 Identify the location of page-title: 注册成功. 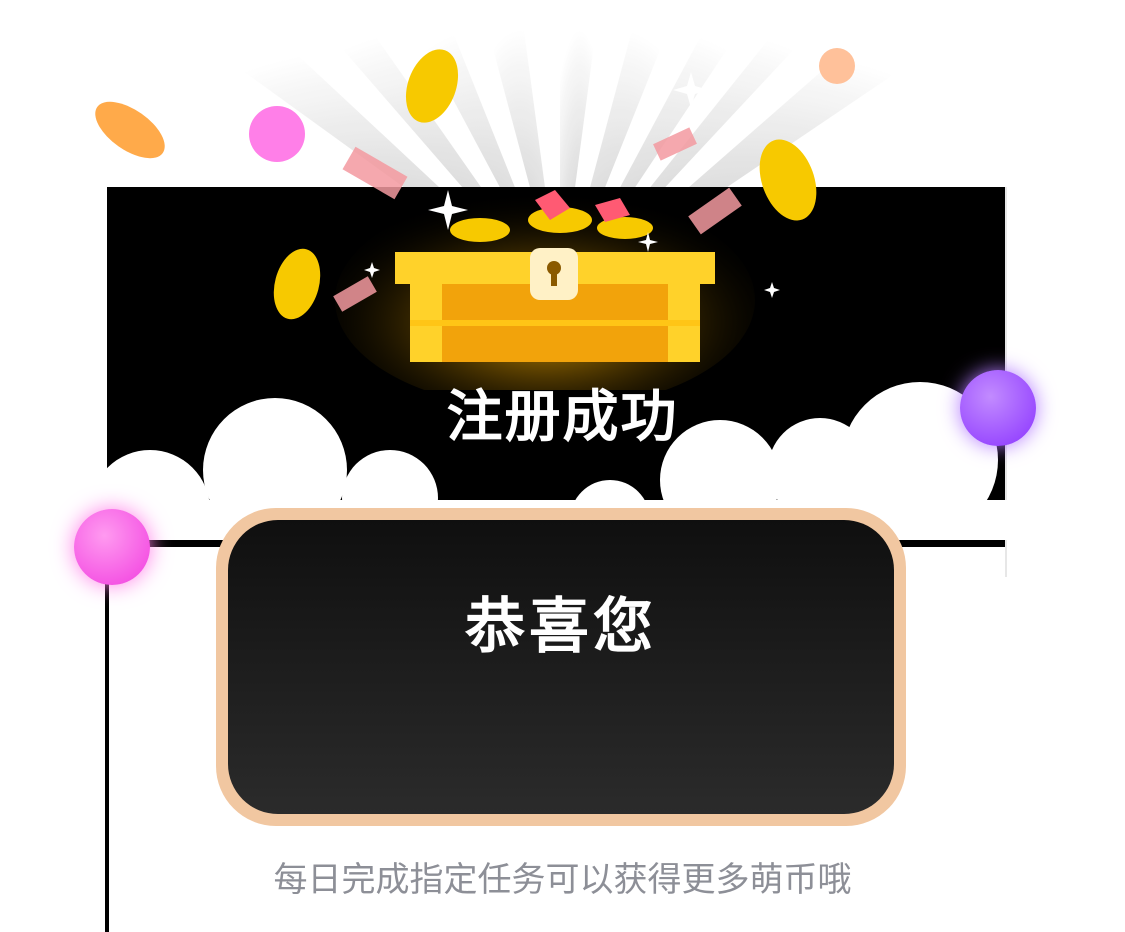
(562, 417).